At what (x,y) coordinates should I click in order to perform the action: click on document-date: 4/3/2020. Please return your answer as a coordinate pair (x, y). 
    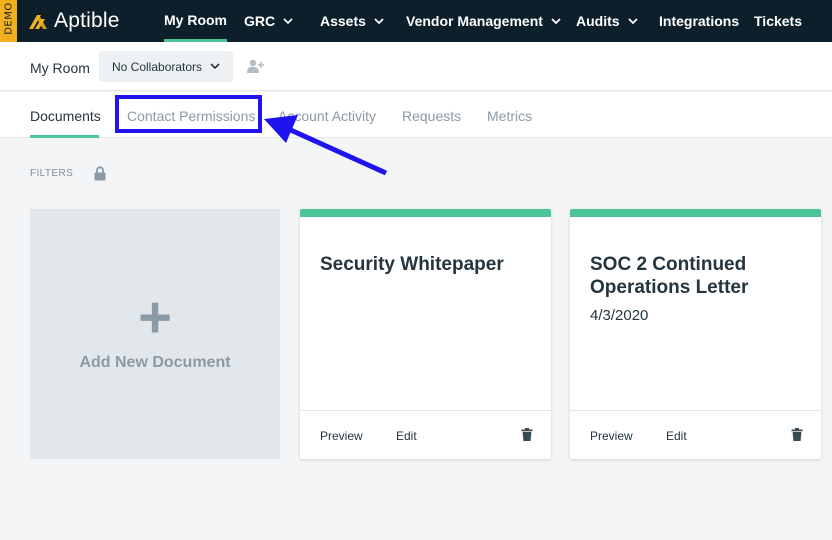
    Looking at the image, I should click on (619, 315).